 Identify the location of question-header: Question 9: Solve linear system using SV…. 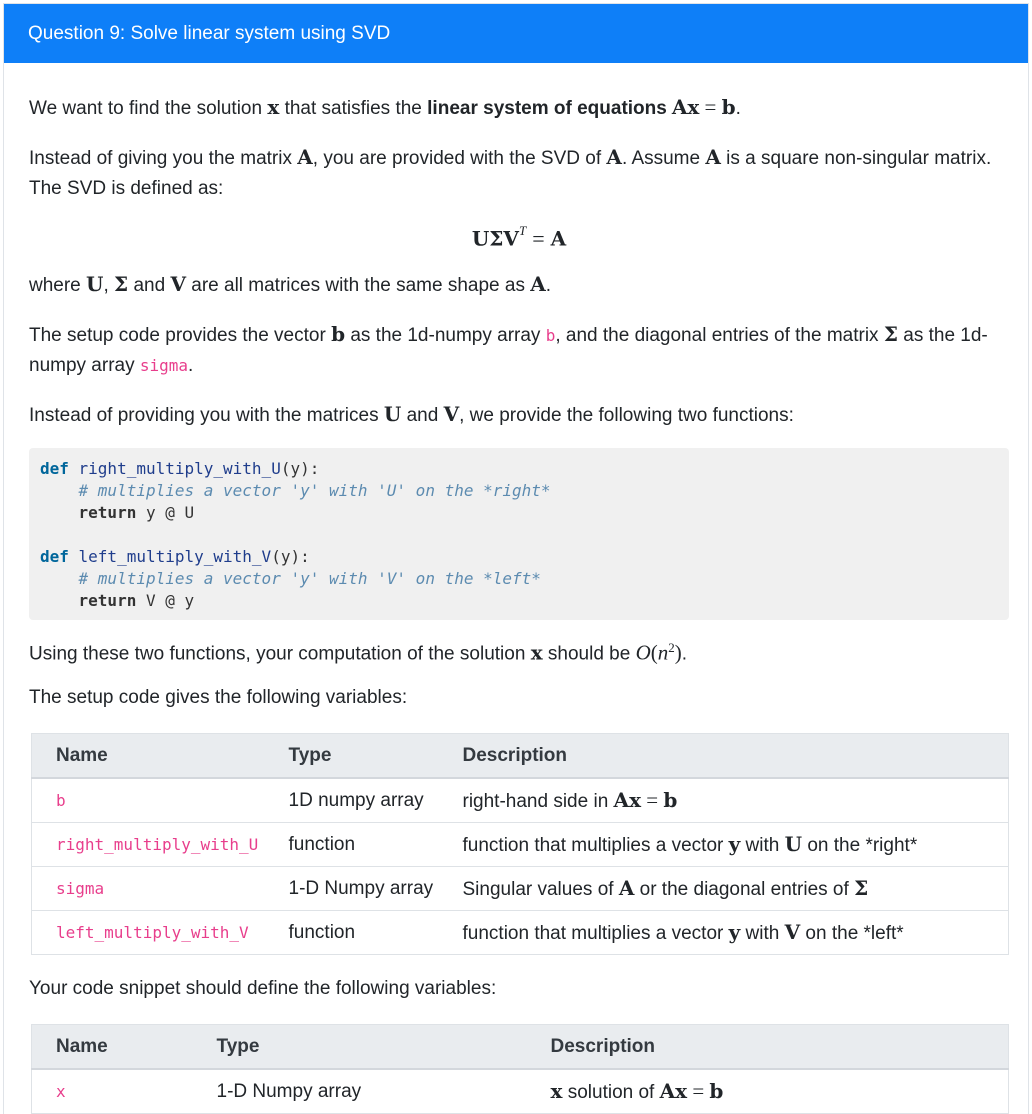
(516, 33).